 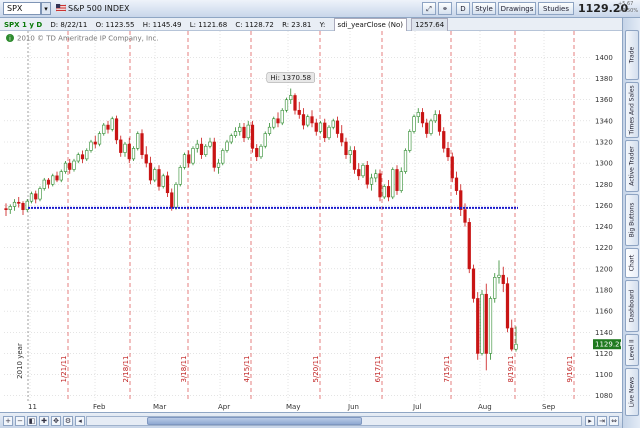 I want to click on style-button: Style, so click(x=484, y=8).